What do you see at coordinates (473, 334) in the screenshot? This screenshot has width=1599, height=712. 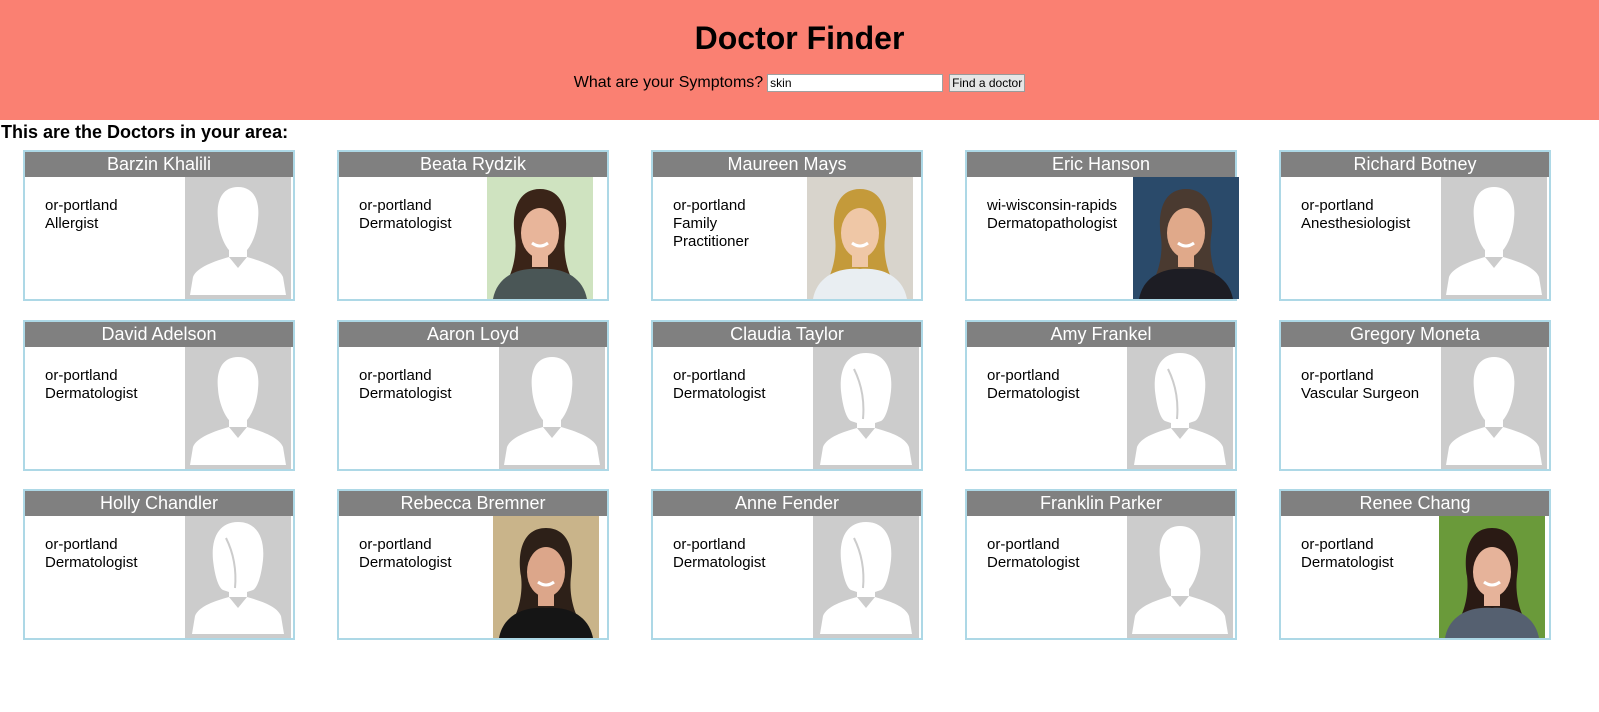 I see `doctor-name: Aaron Loyd` at bounding box center [473, 334].